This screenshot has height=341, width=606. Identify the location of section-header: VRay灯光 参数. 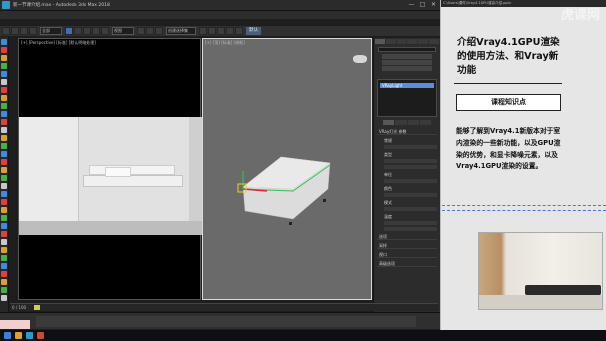
(407, 132).